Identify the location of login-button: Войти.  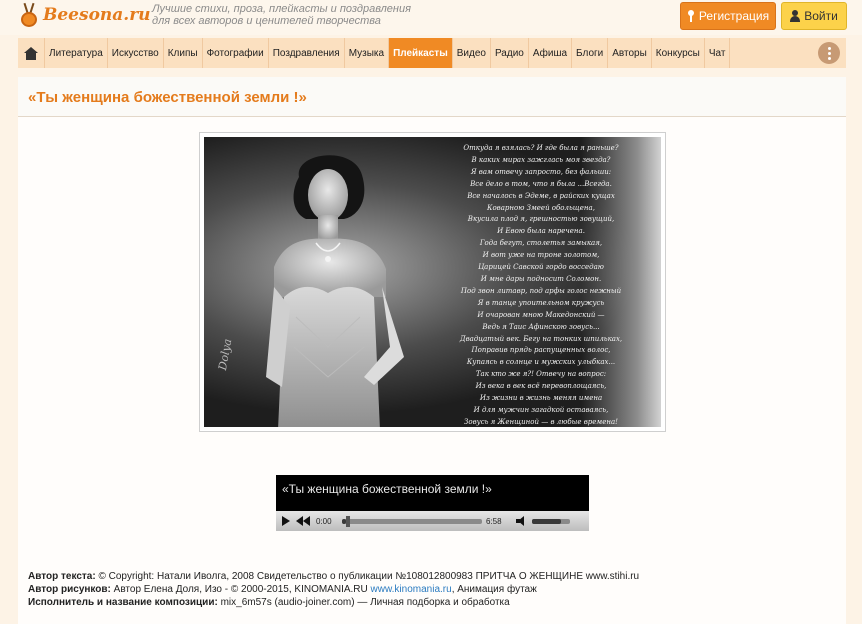
(814, 16).